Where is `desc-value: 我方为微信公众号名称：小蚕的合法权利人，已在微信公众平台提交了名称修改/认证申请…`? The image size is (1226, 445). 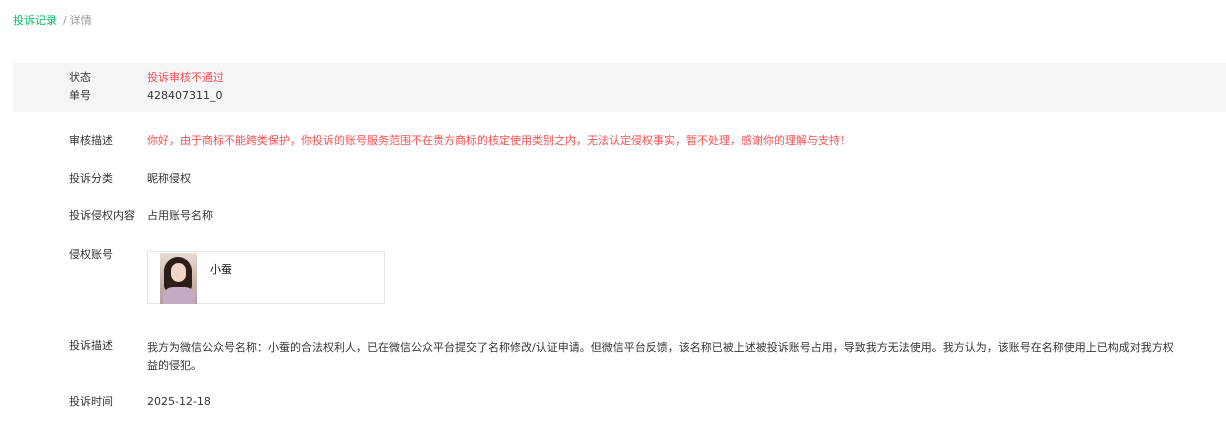
desc-value: 我方为微信公众号名称：小蚕的合法权利人，已在微信公众平台提交了名称修改/认证申请… is located at coordinates (660, 356).